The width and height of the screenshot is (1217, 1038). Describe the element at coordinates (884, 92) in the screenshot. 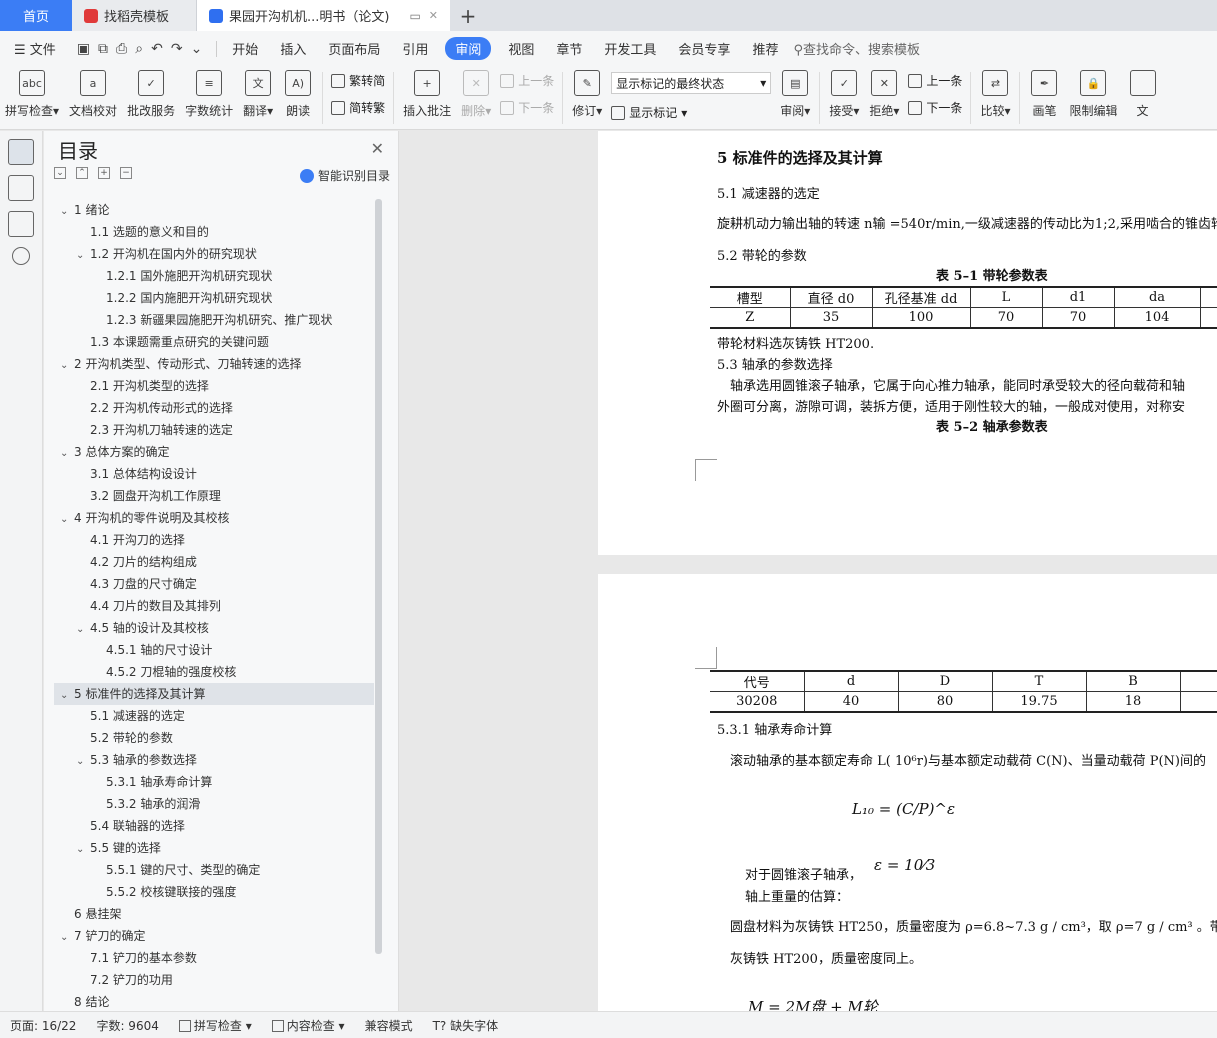

I see `reject-button: ✕ 拒绝▾` at that location.